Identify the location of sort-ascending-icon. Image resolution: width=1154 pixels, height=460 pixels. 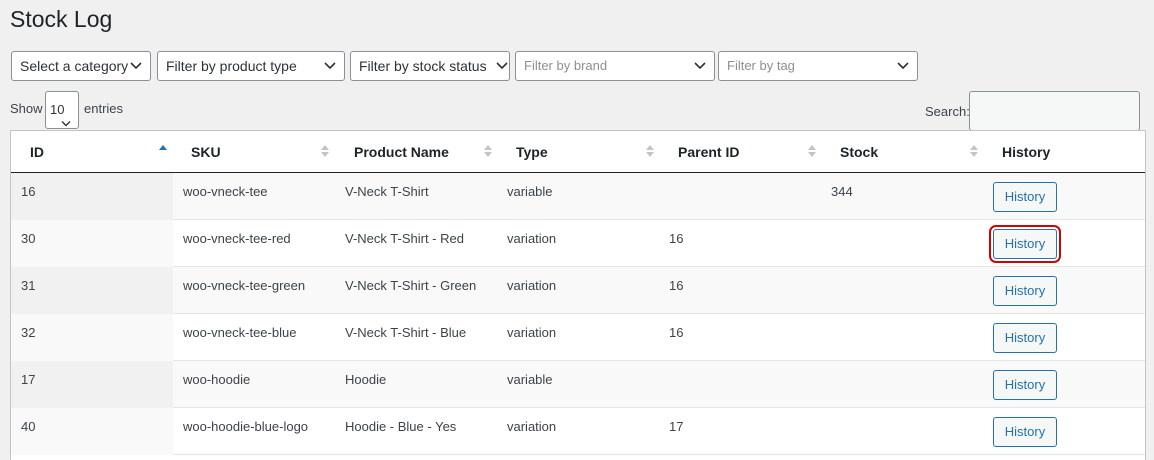
(163, 151).